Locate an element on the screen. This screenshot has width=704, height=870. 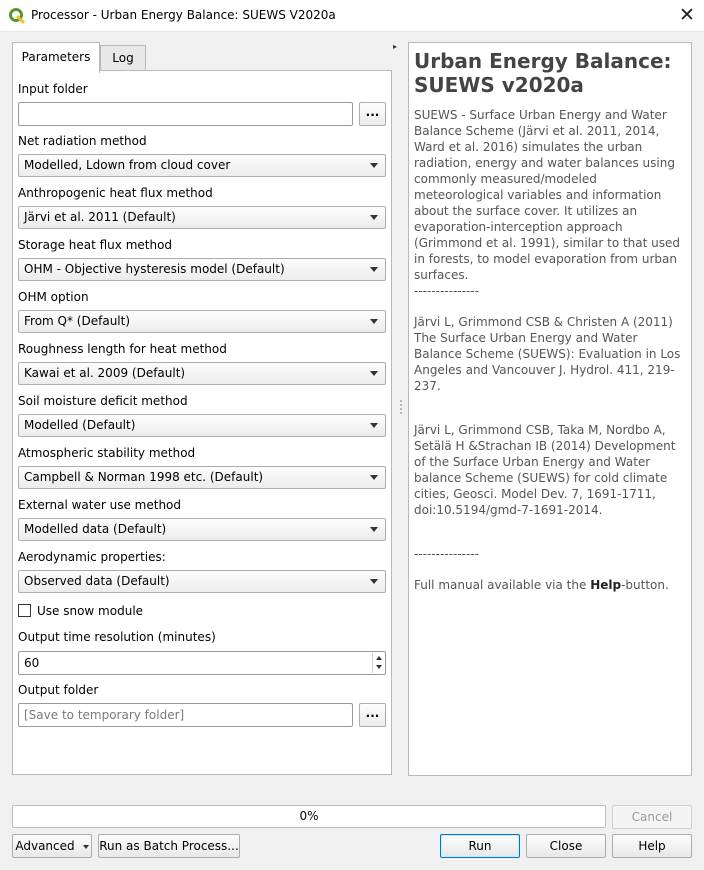
ohm-label: OHM option is located at coordinates (53, 297).